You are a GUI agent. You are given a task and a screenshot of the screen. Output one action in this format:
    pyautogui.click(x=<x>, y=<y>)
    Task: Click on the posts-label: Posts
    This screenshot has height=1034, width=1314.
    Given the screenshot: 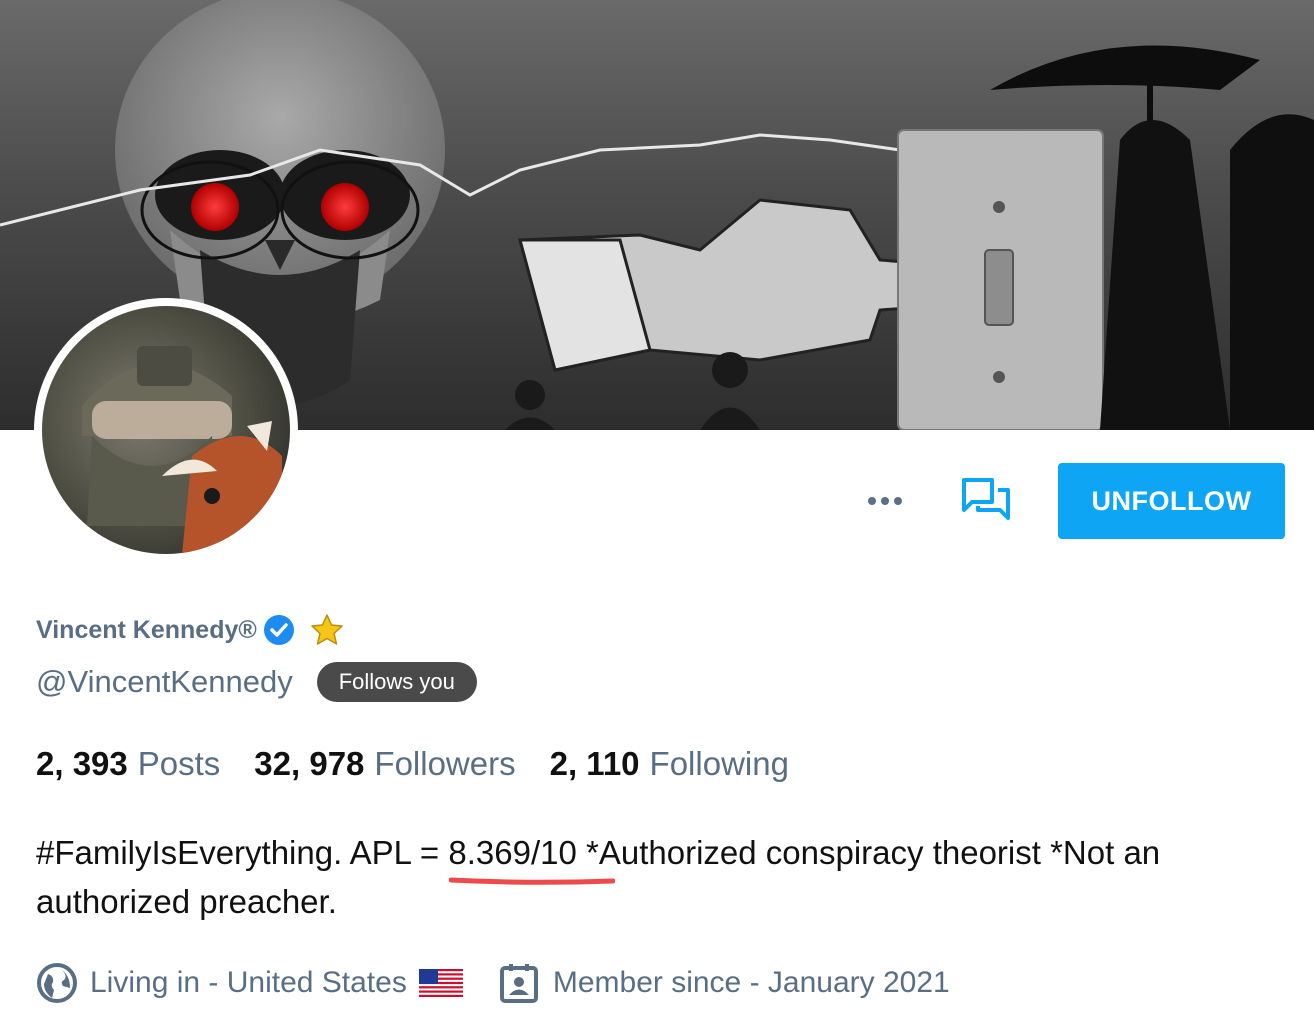 What is the action you would take?
    pyautogui.click(x=179, y=763)
    